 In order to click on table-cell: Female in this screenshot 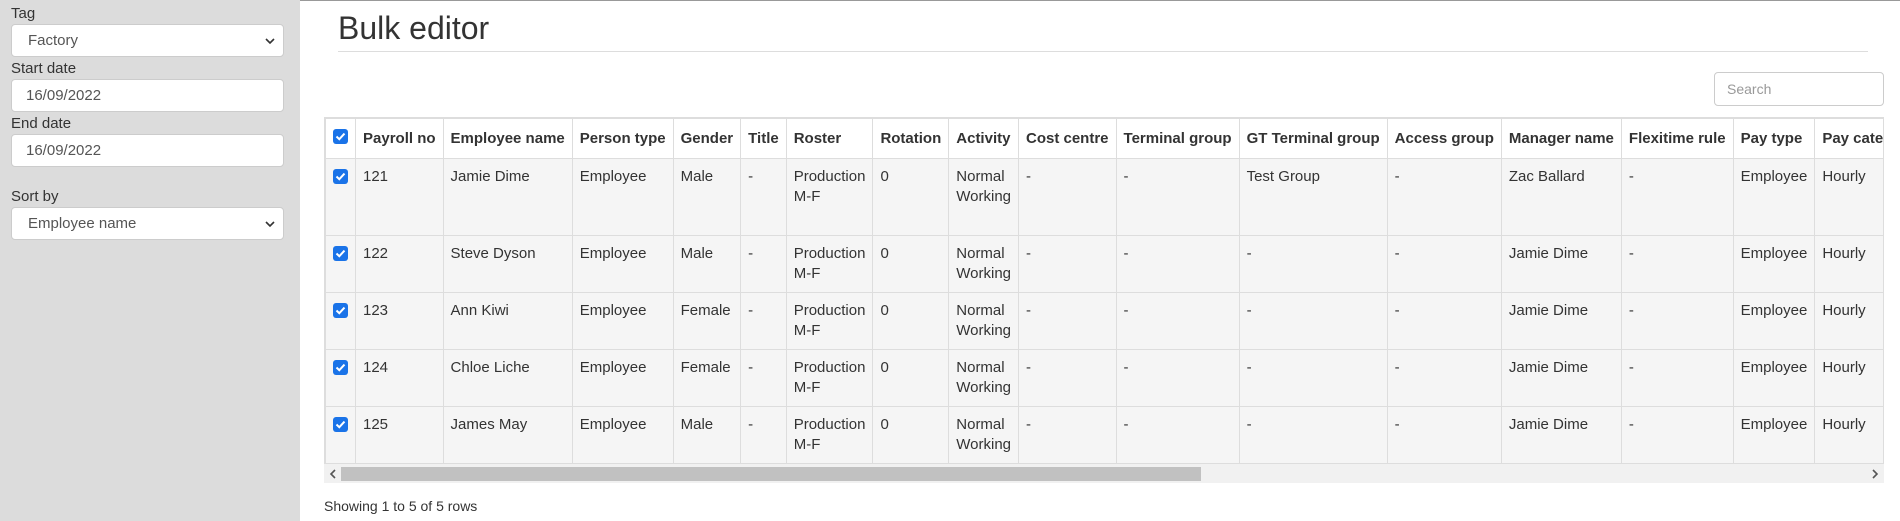, I will do `click(707, 321)`.